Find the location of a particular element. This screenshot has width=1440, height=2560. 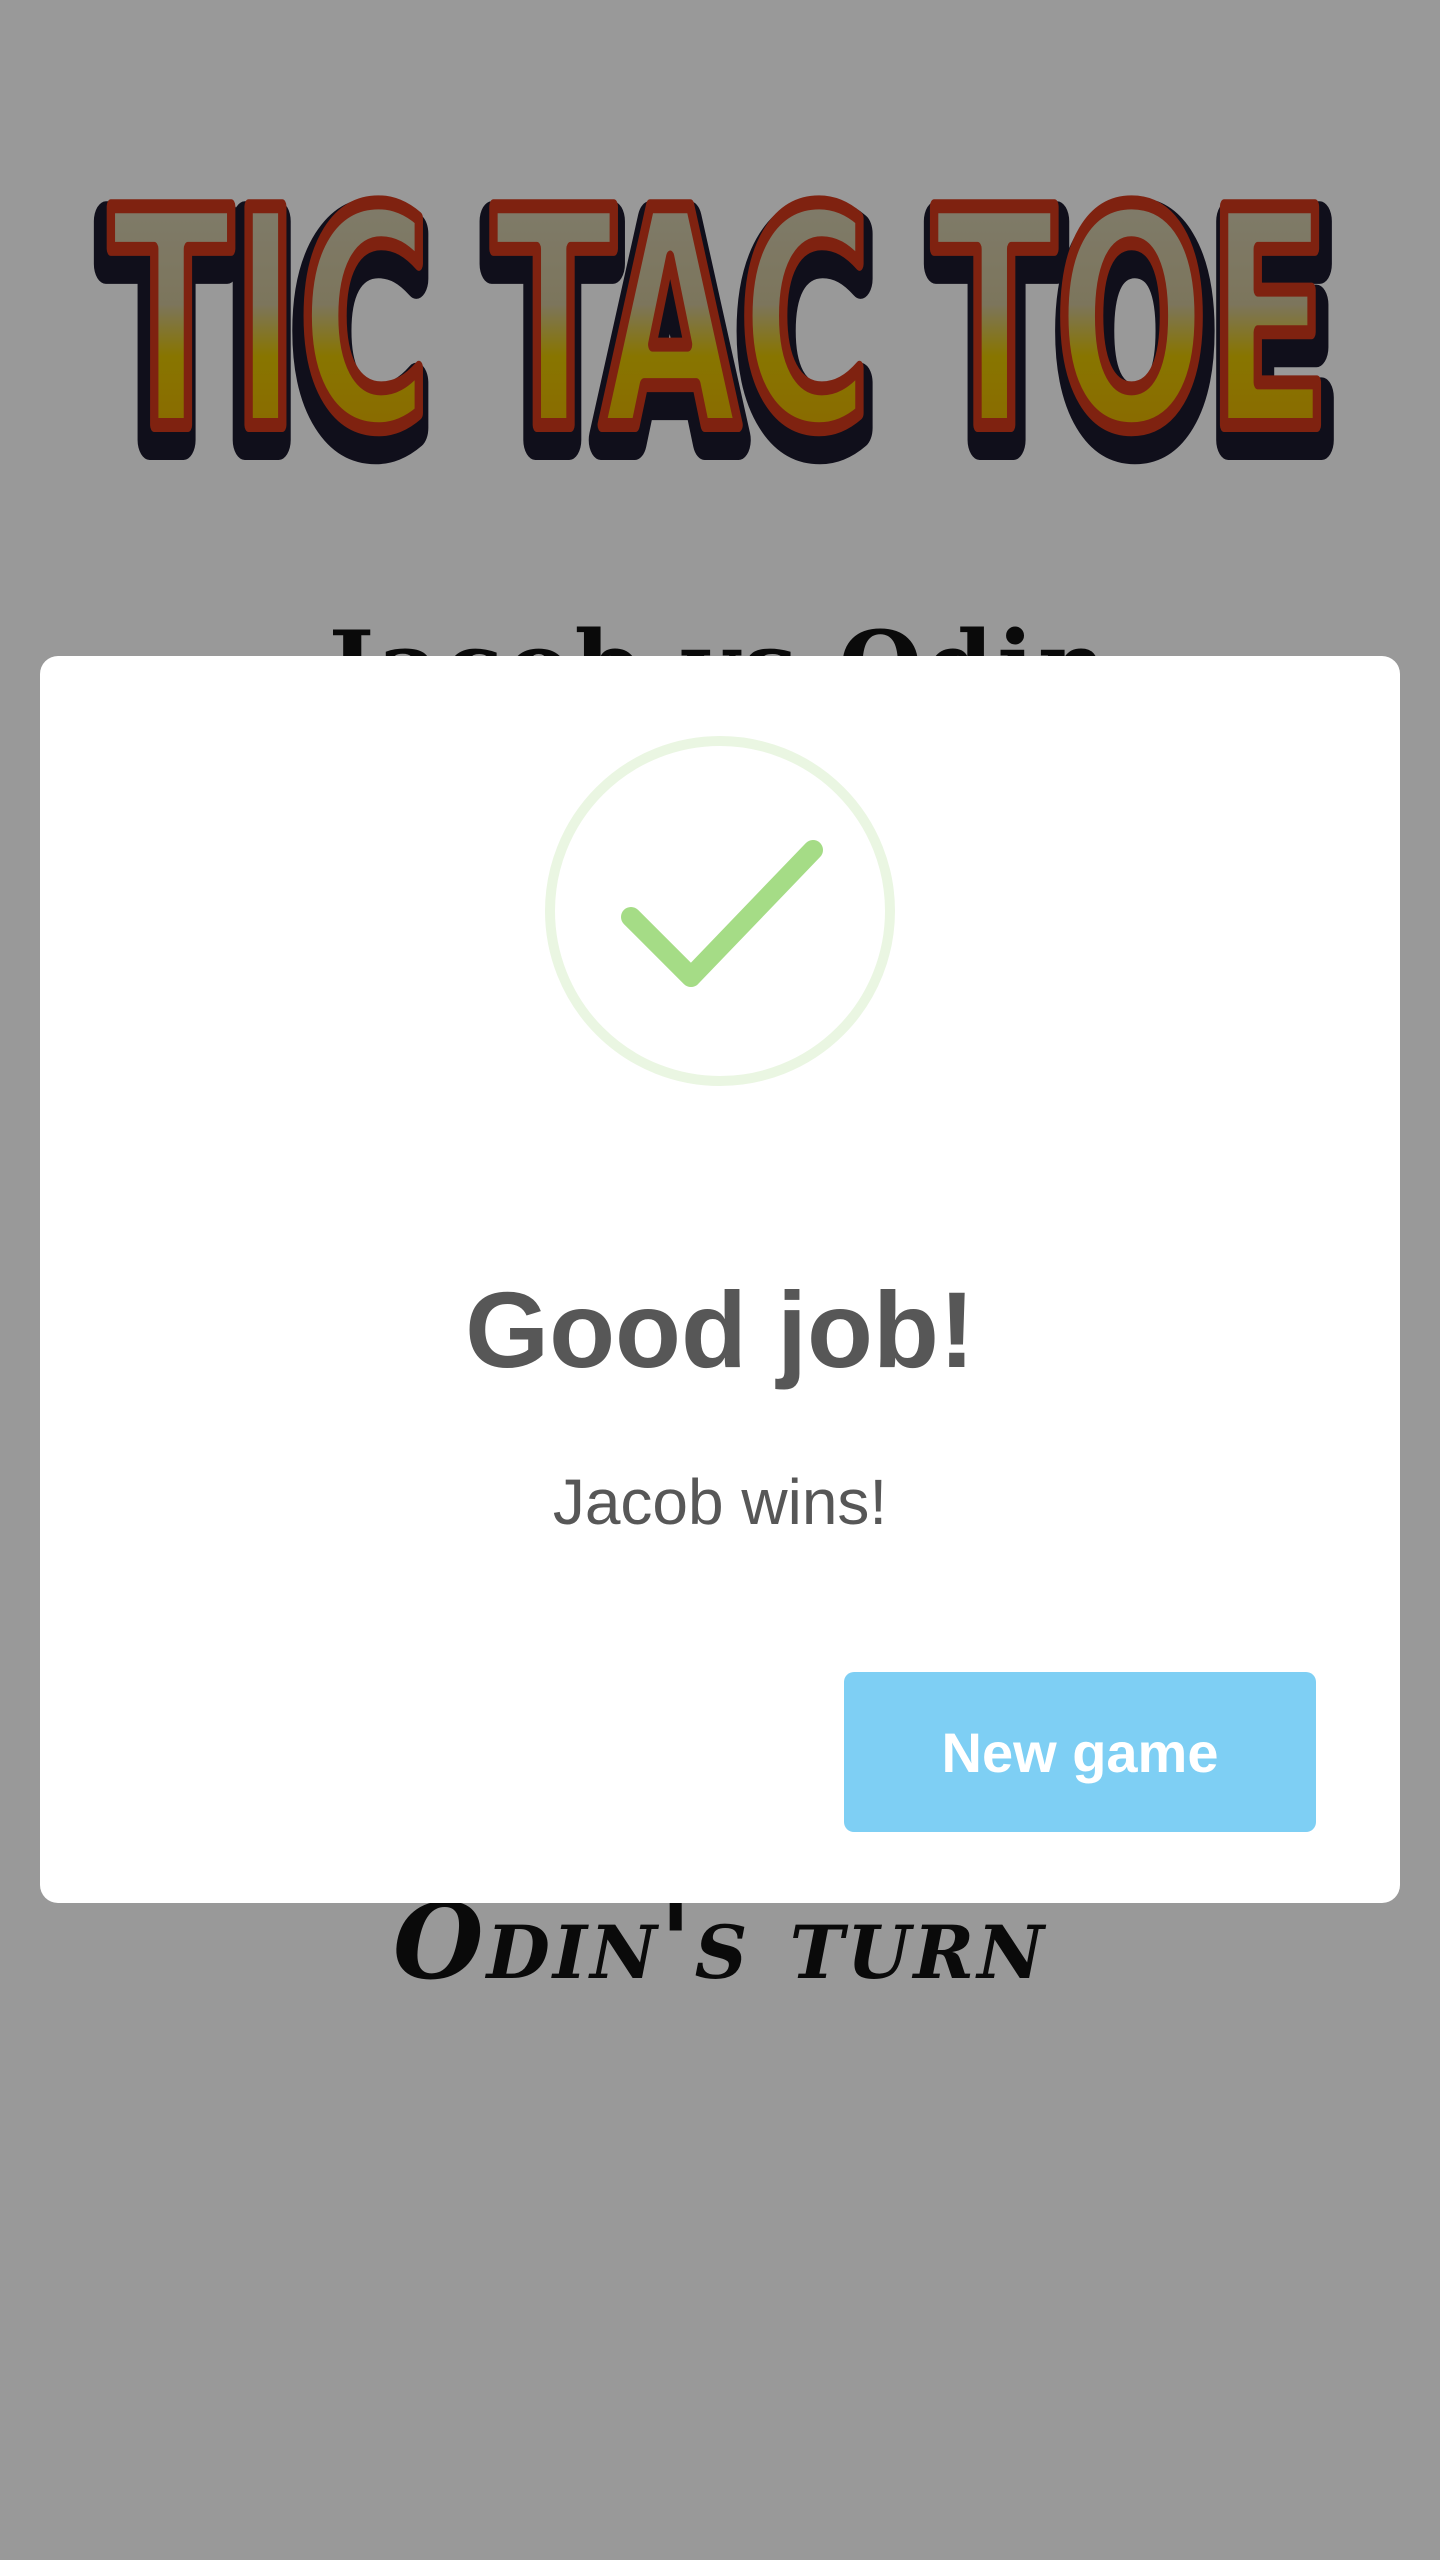

dialog-message: Jacob wins! is located at coordinates (720, 1502).